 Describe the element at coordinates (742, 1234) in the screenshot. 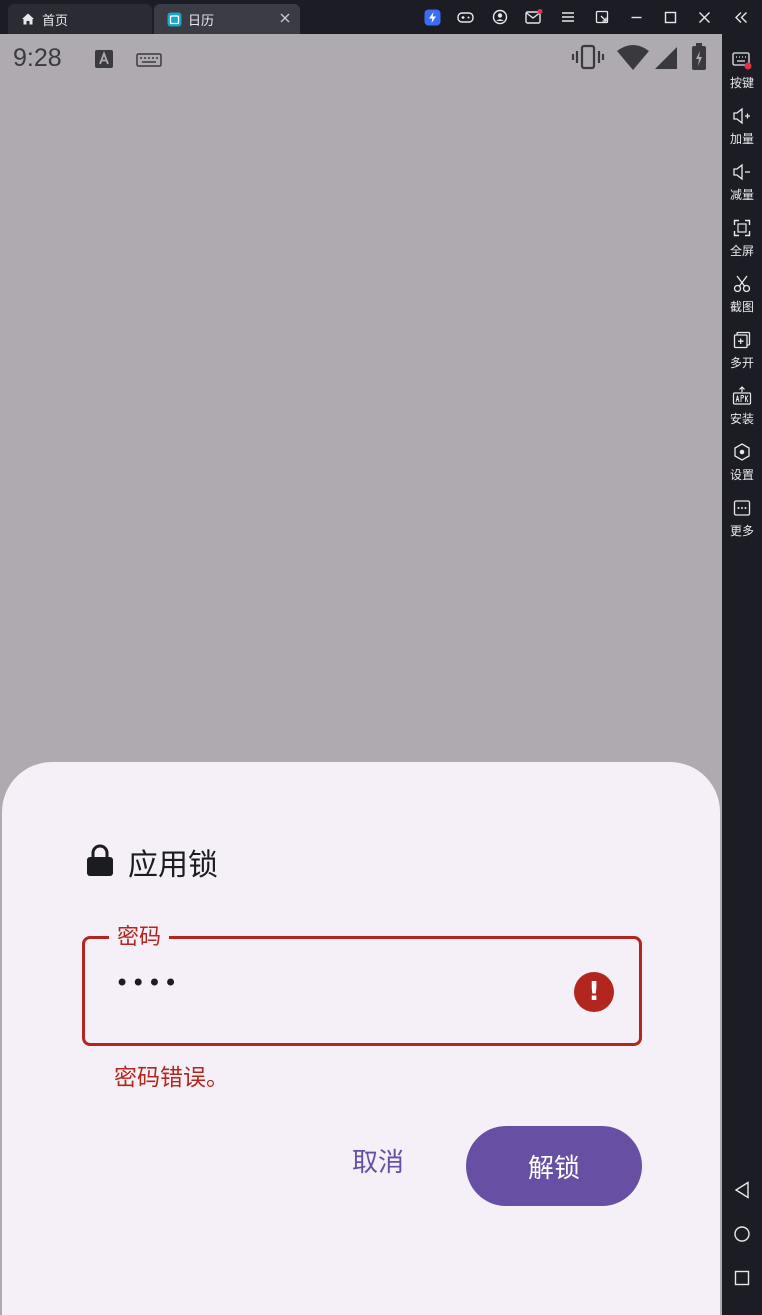

I see `home-nav-icon` at that location.